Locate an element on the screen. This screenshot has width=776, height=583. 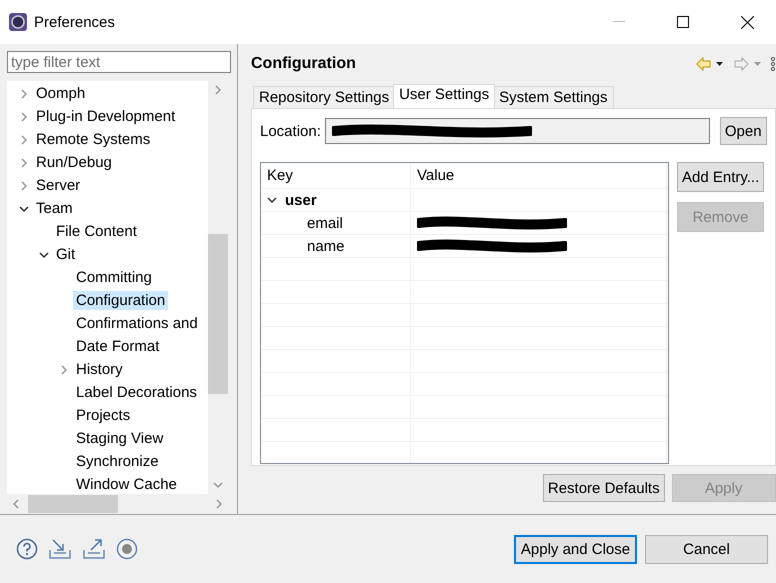
tree-item: Date Format is located at coordinates (117, 346).